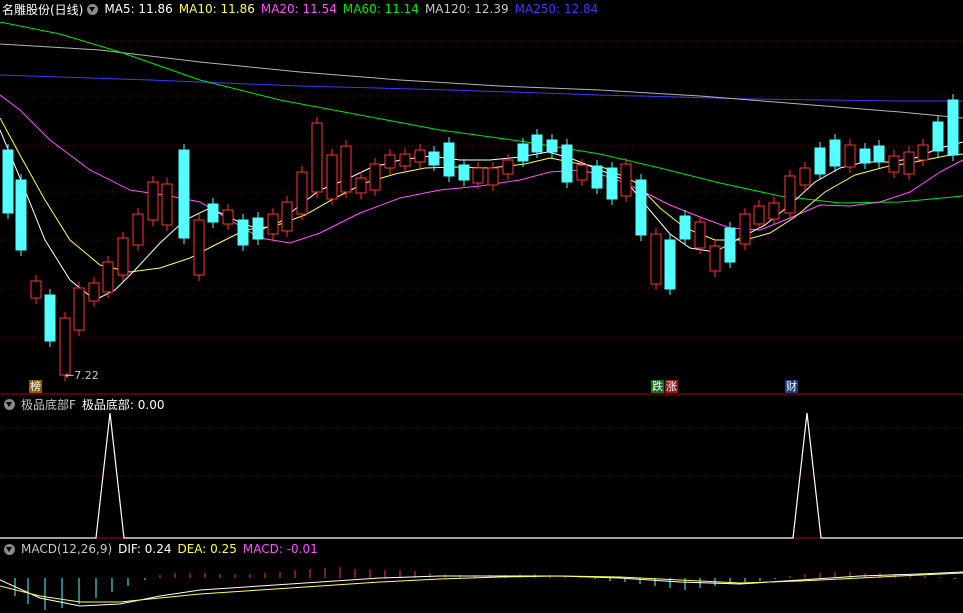  What do you see at coordinates (145, 549) in the screenshot?
I see `macd-dif-label: DIF: 0.24` at bounding box center [145, 549].